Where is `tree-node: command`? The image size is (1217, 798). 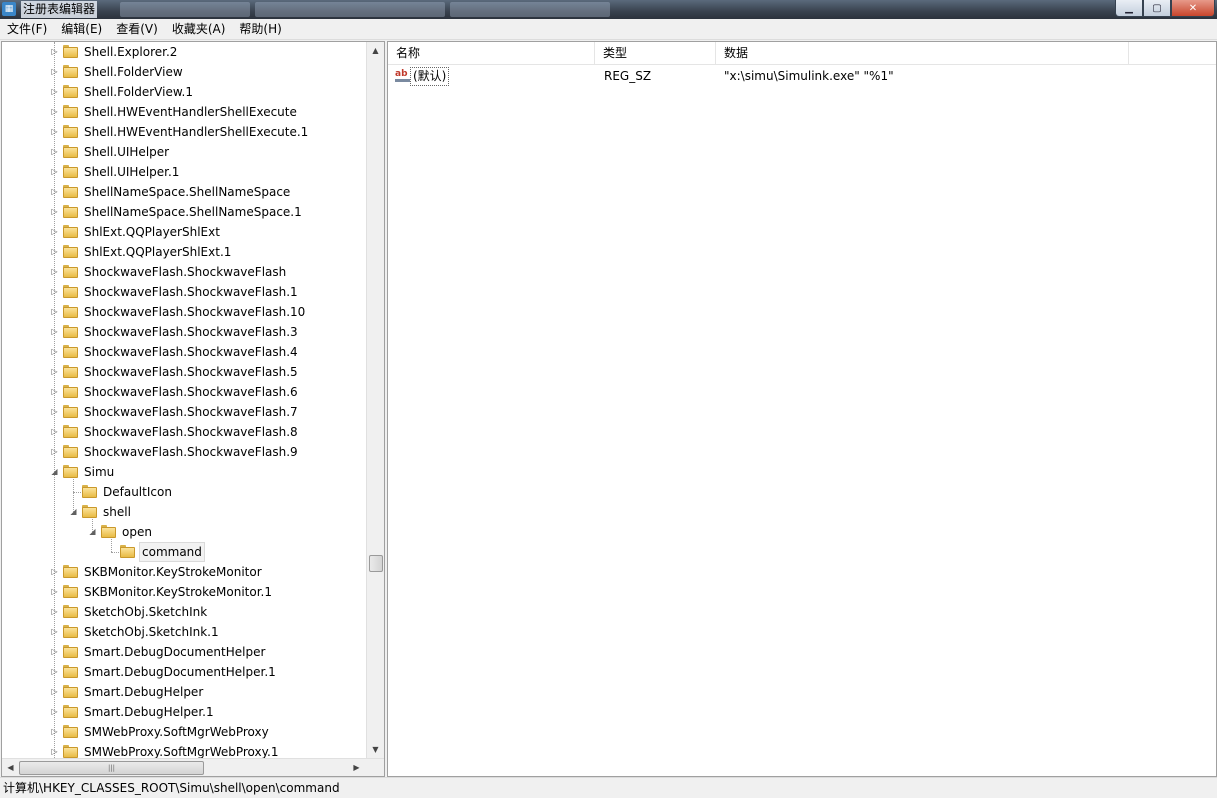 tree-node: command is located at coordinates (184, 552).